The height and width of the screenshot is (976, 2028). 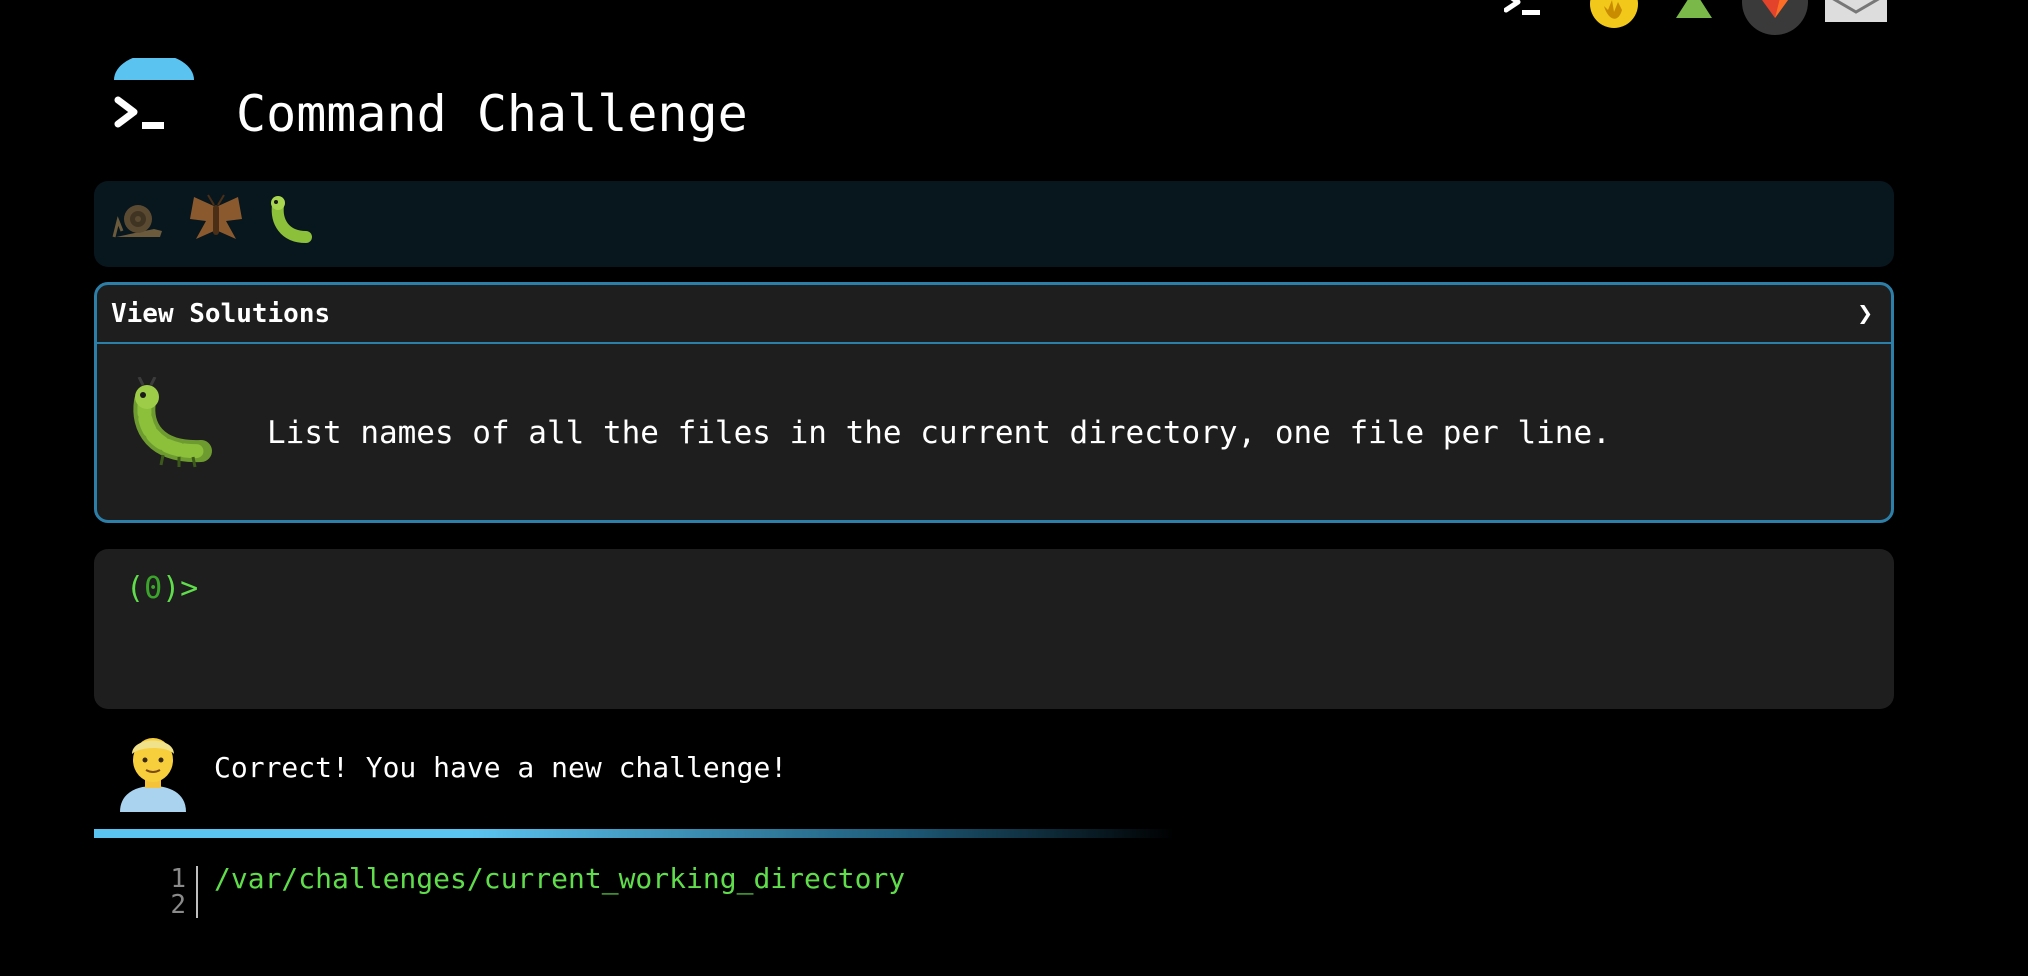 I want to click on caterpillar-icon, so click(x=171, y=426).